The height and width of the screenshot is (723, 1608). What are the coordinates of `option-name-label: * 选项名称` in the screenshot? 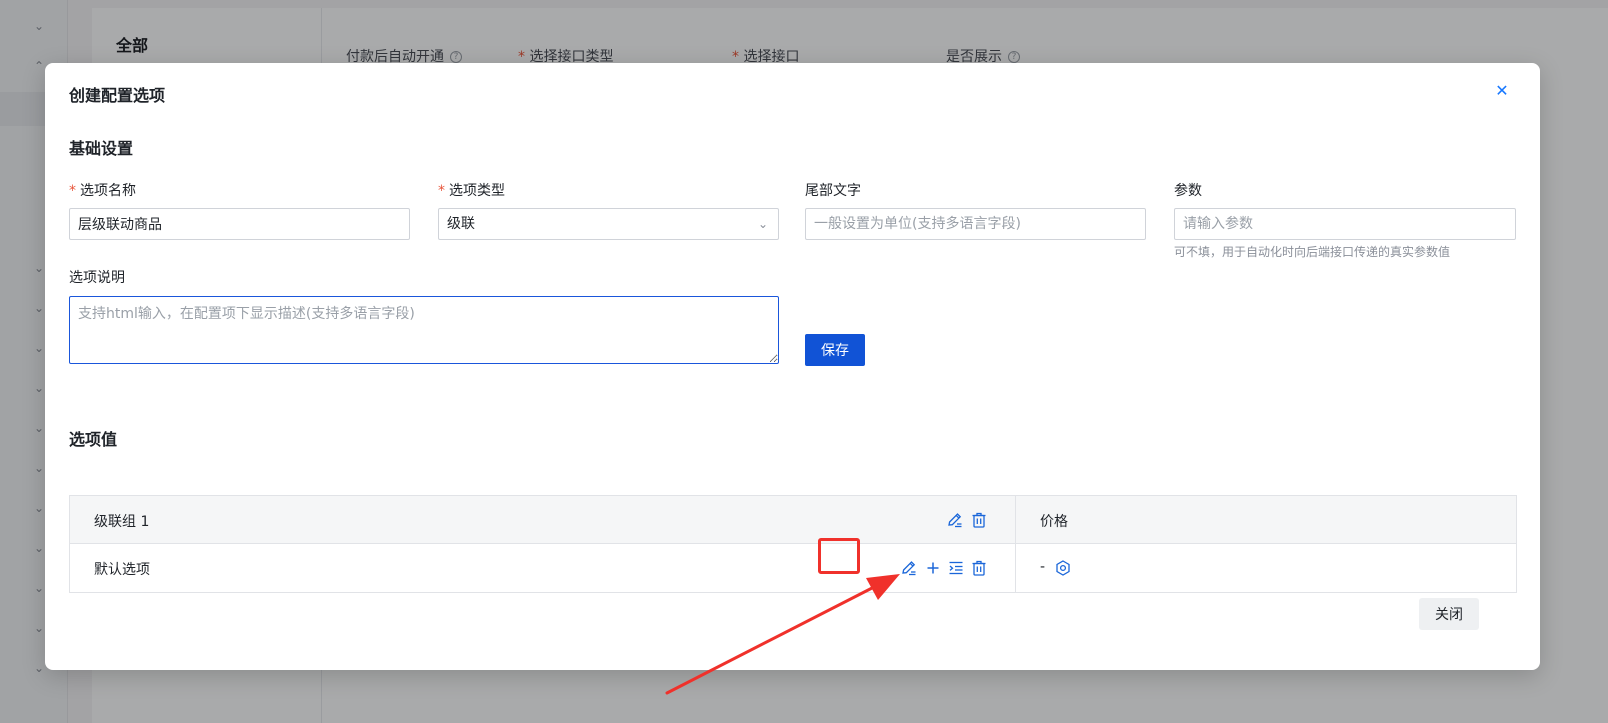 It's located at (102, 191).